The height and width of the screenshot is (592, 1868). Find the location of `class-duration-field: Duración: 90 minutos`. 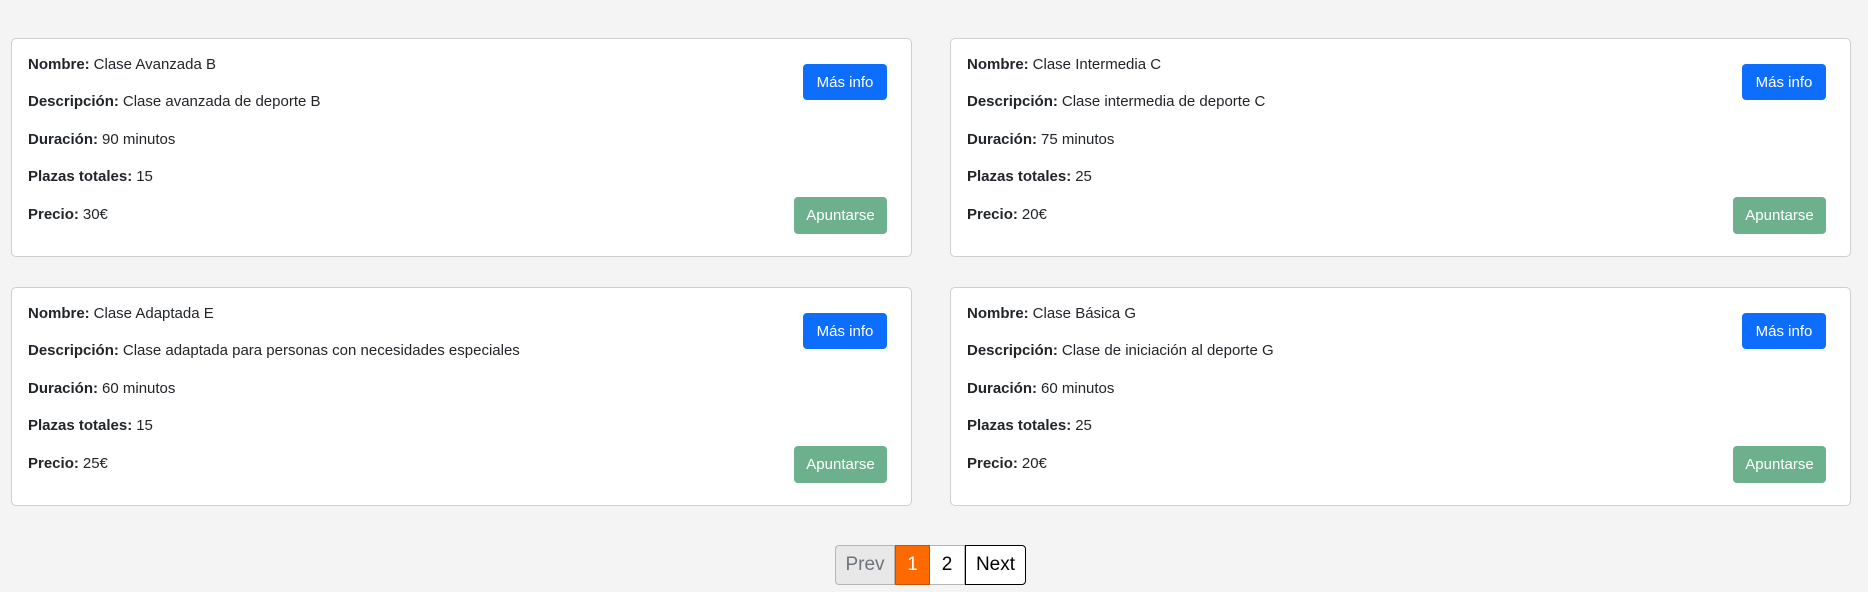

class-duration-field: Duración: 90 minutos is located at coordinates (101, 140).